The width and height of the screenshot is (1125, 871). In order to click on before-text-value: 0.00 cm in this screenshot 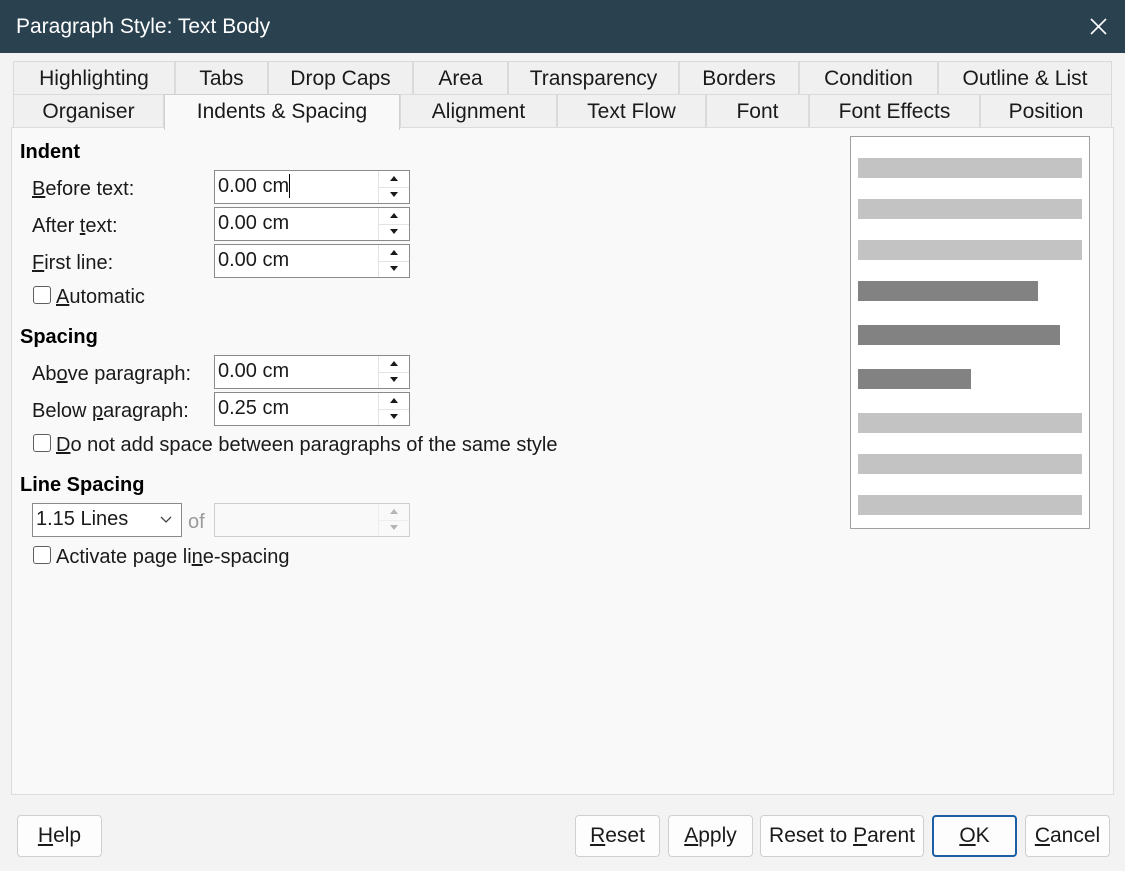, I will do `click(253, 186)`.